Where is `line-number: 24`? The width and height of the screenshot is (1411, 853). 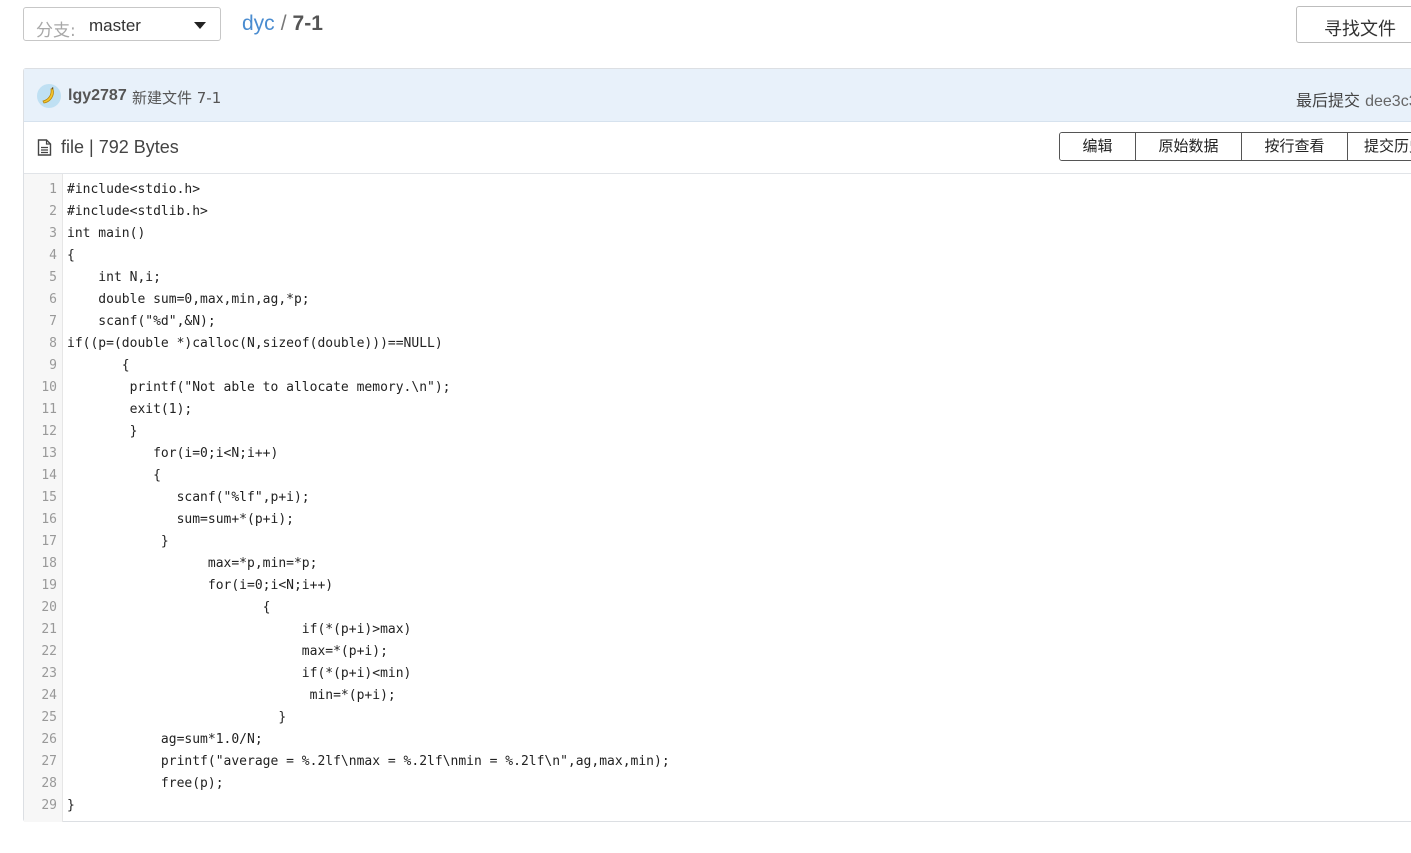
line-number: 24 is located at coordinates (40, 696).